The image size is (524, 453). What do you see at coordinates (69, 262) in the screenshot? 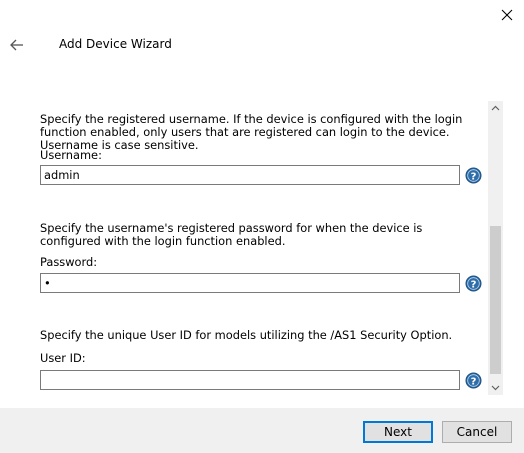
I see `password-label: Password:` at bounding box center [69, 262].